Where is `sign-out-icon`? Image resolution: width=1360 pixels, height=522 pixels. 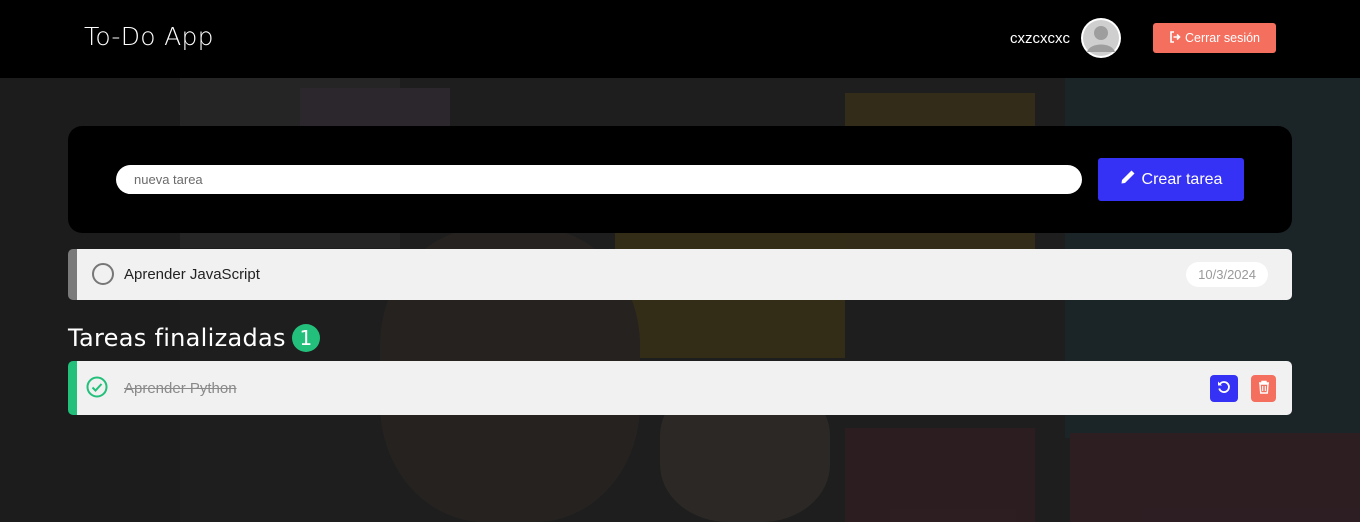
sign-out-icon is located at coordinates (1175, 38).